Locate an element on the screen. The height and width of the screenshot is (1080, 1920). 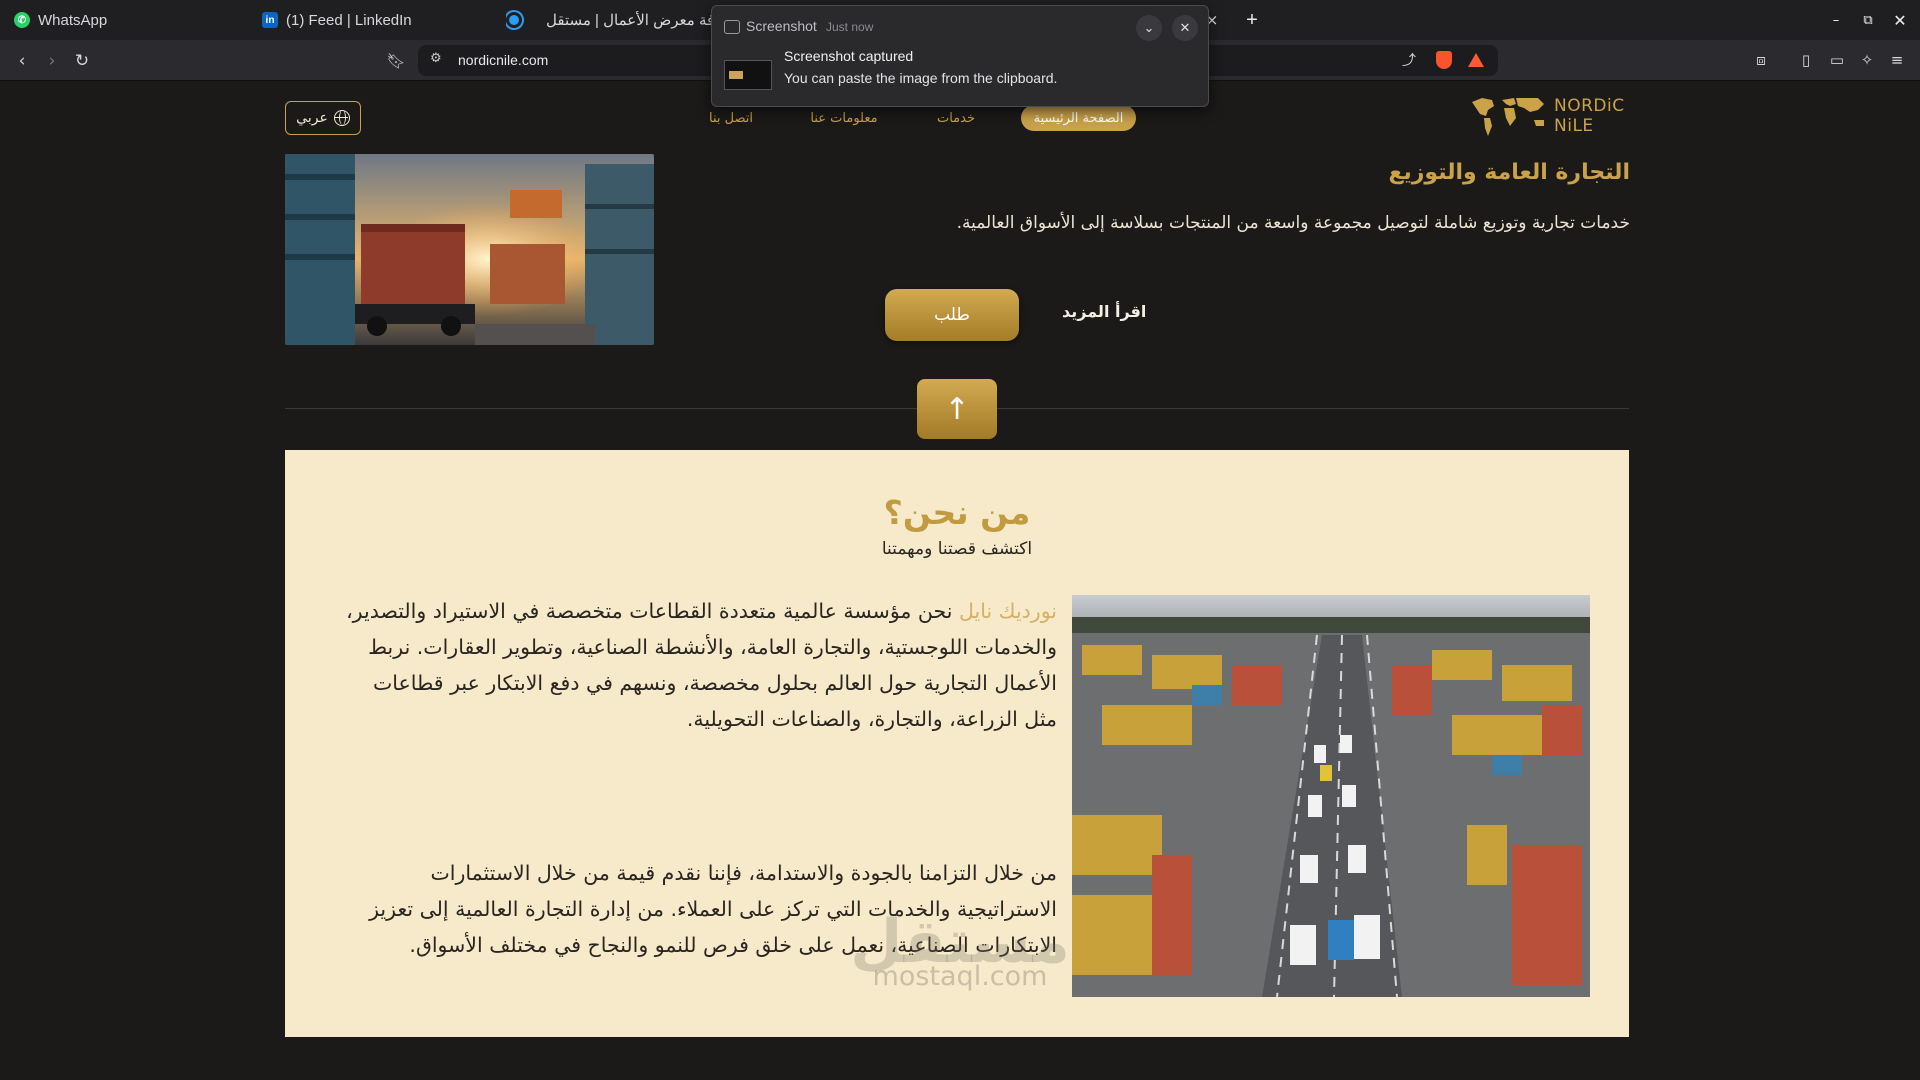
new-tab-button: + is located at coordinates (1252, 20).